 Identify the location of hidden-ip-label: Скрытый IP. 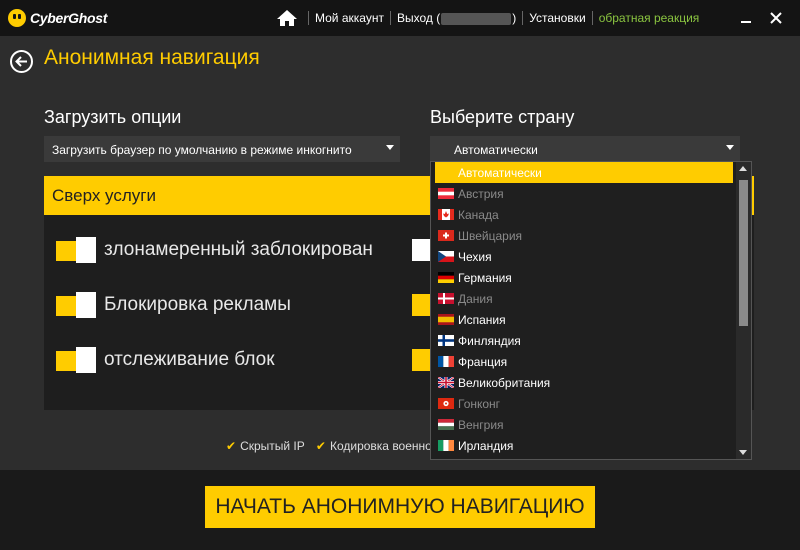
(272, 446).